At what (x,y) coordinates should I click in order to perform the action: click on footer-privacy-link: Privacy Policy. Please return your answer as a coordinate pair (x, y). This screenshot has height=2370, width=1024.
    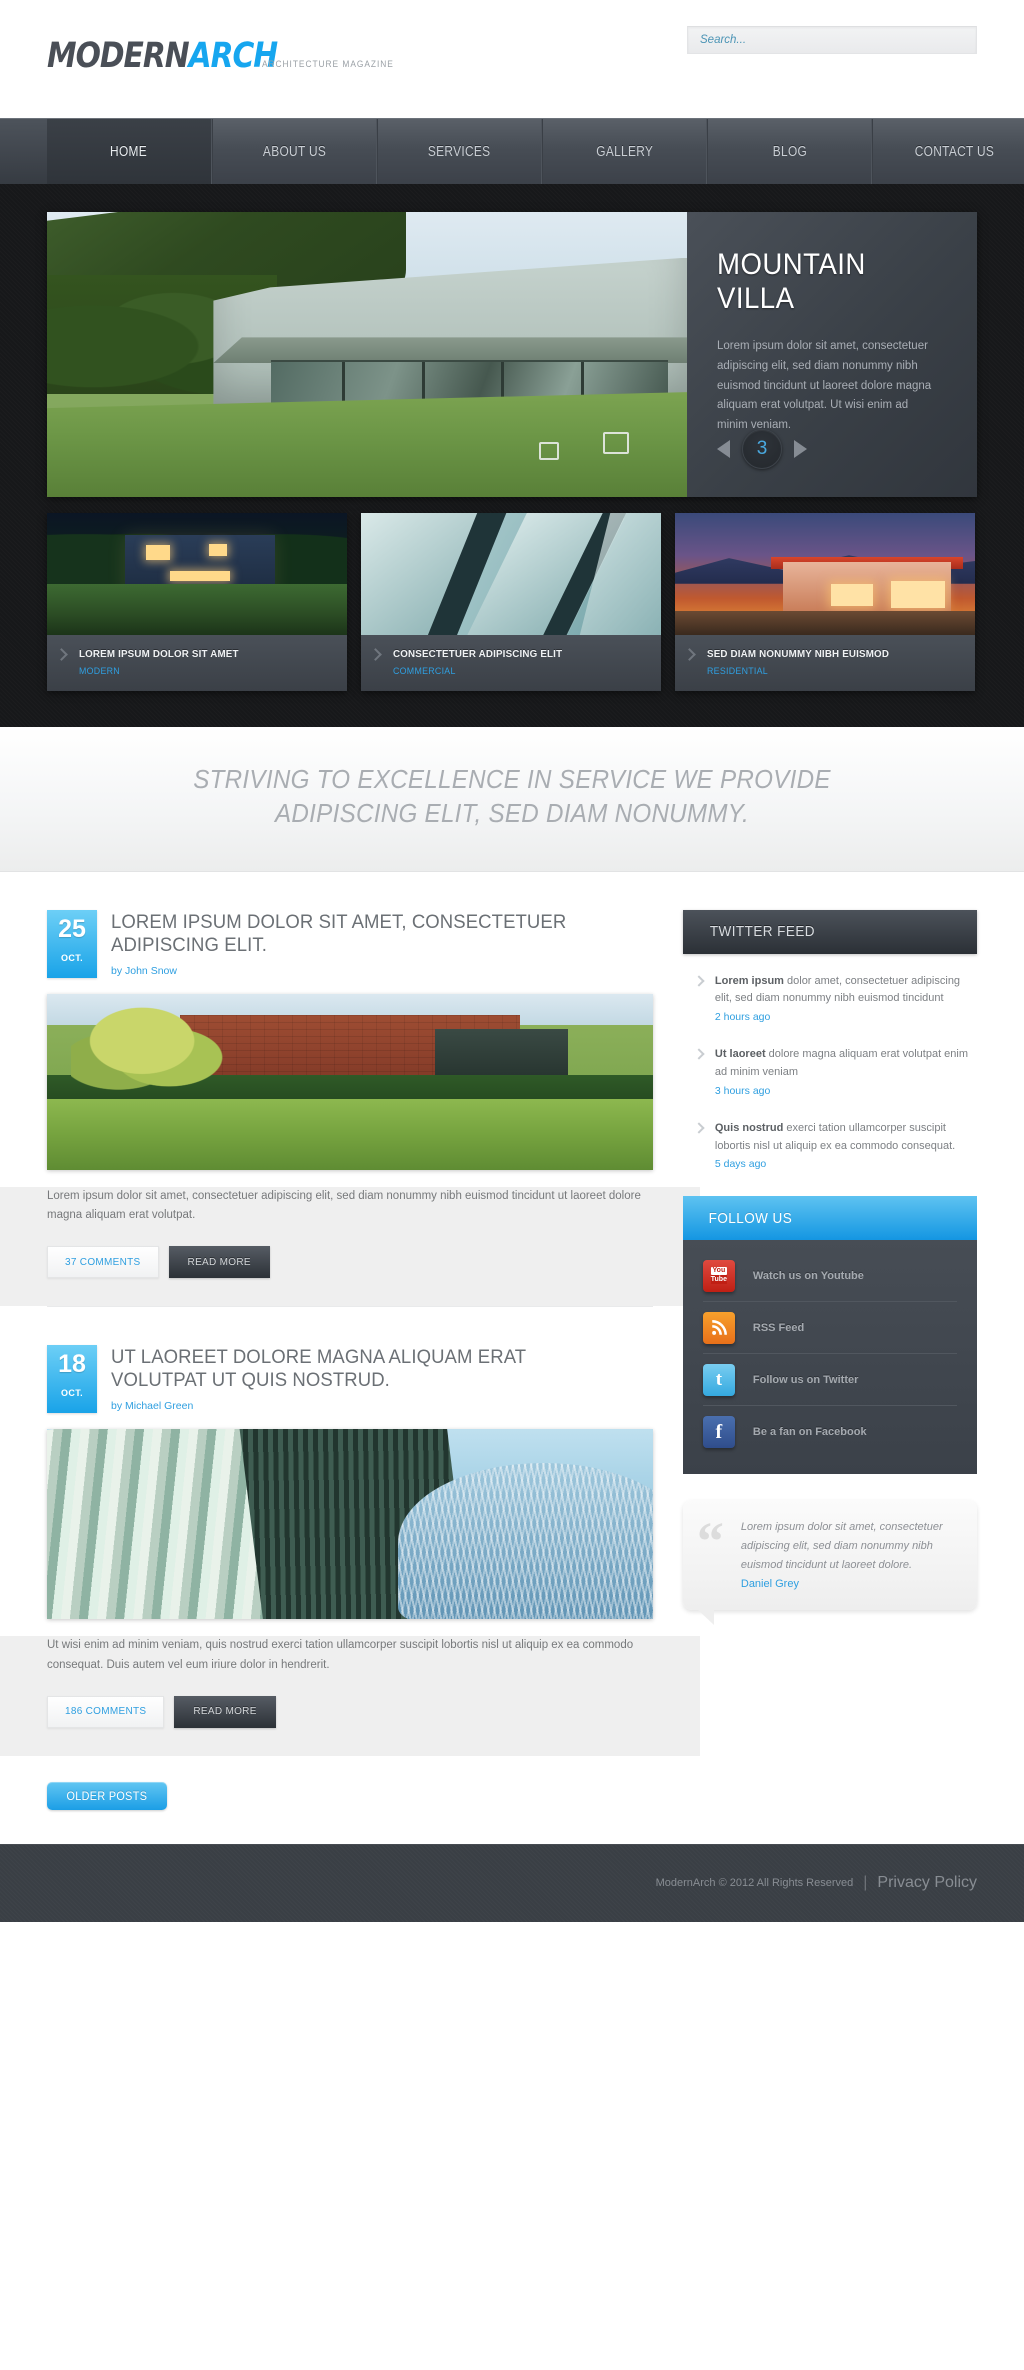
    Looking at the image, I should click on (927, 1883).